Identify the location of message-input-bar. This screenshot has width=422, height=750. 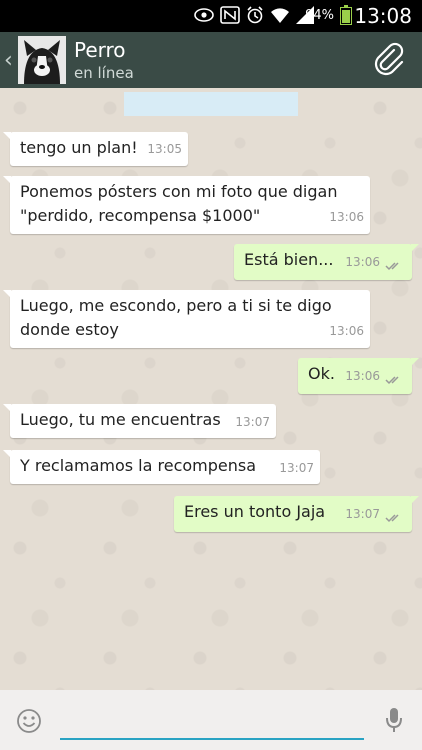
(211, 720).